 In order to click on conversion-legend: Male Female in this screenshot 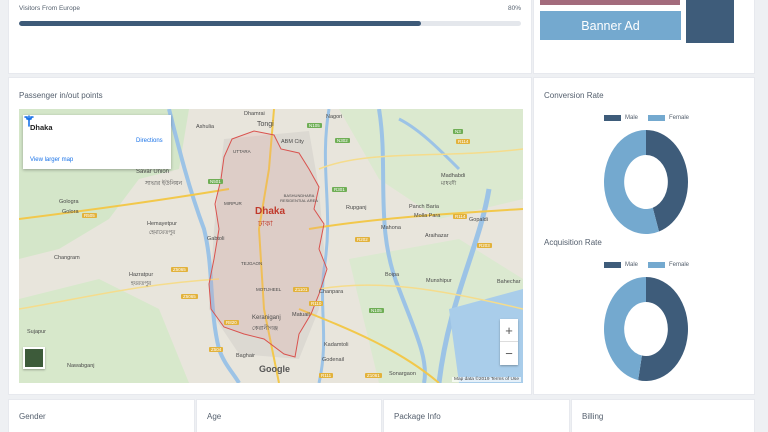, I will do `click(646, 118)`.